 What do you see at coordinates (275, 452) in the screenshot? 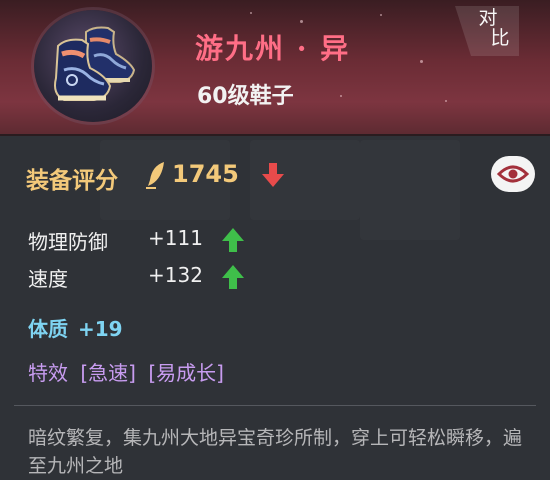
I see `item-description: 暗纹繁复，集九州大地异宝奇珍所制，穿上可轻松瞬移，遍至九州之地` at bounding box center [275, 452].